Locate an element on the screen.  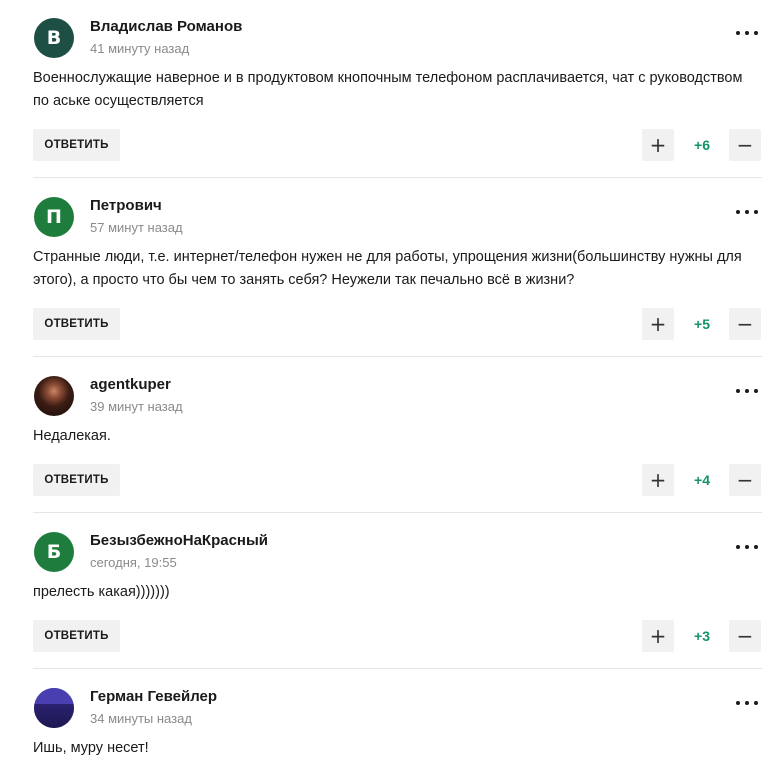
comment-score: +6 is located at coordinates (702, 145).